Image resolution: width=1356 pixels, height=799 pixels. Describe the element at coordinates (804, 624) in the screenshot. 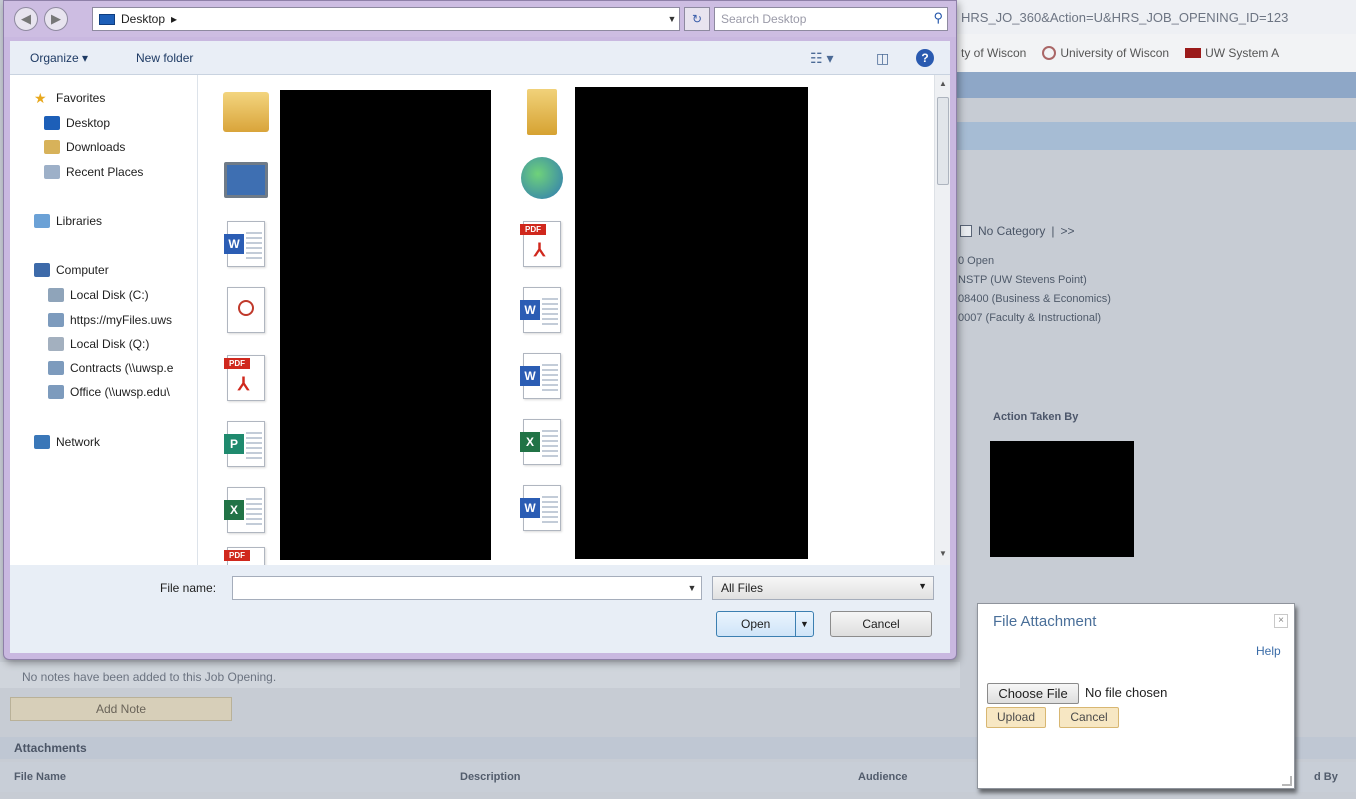

I see `open-split-dropdown-icon: ▼` at that location.